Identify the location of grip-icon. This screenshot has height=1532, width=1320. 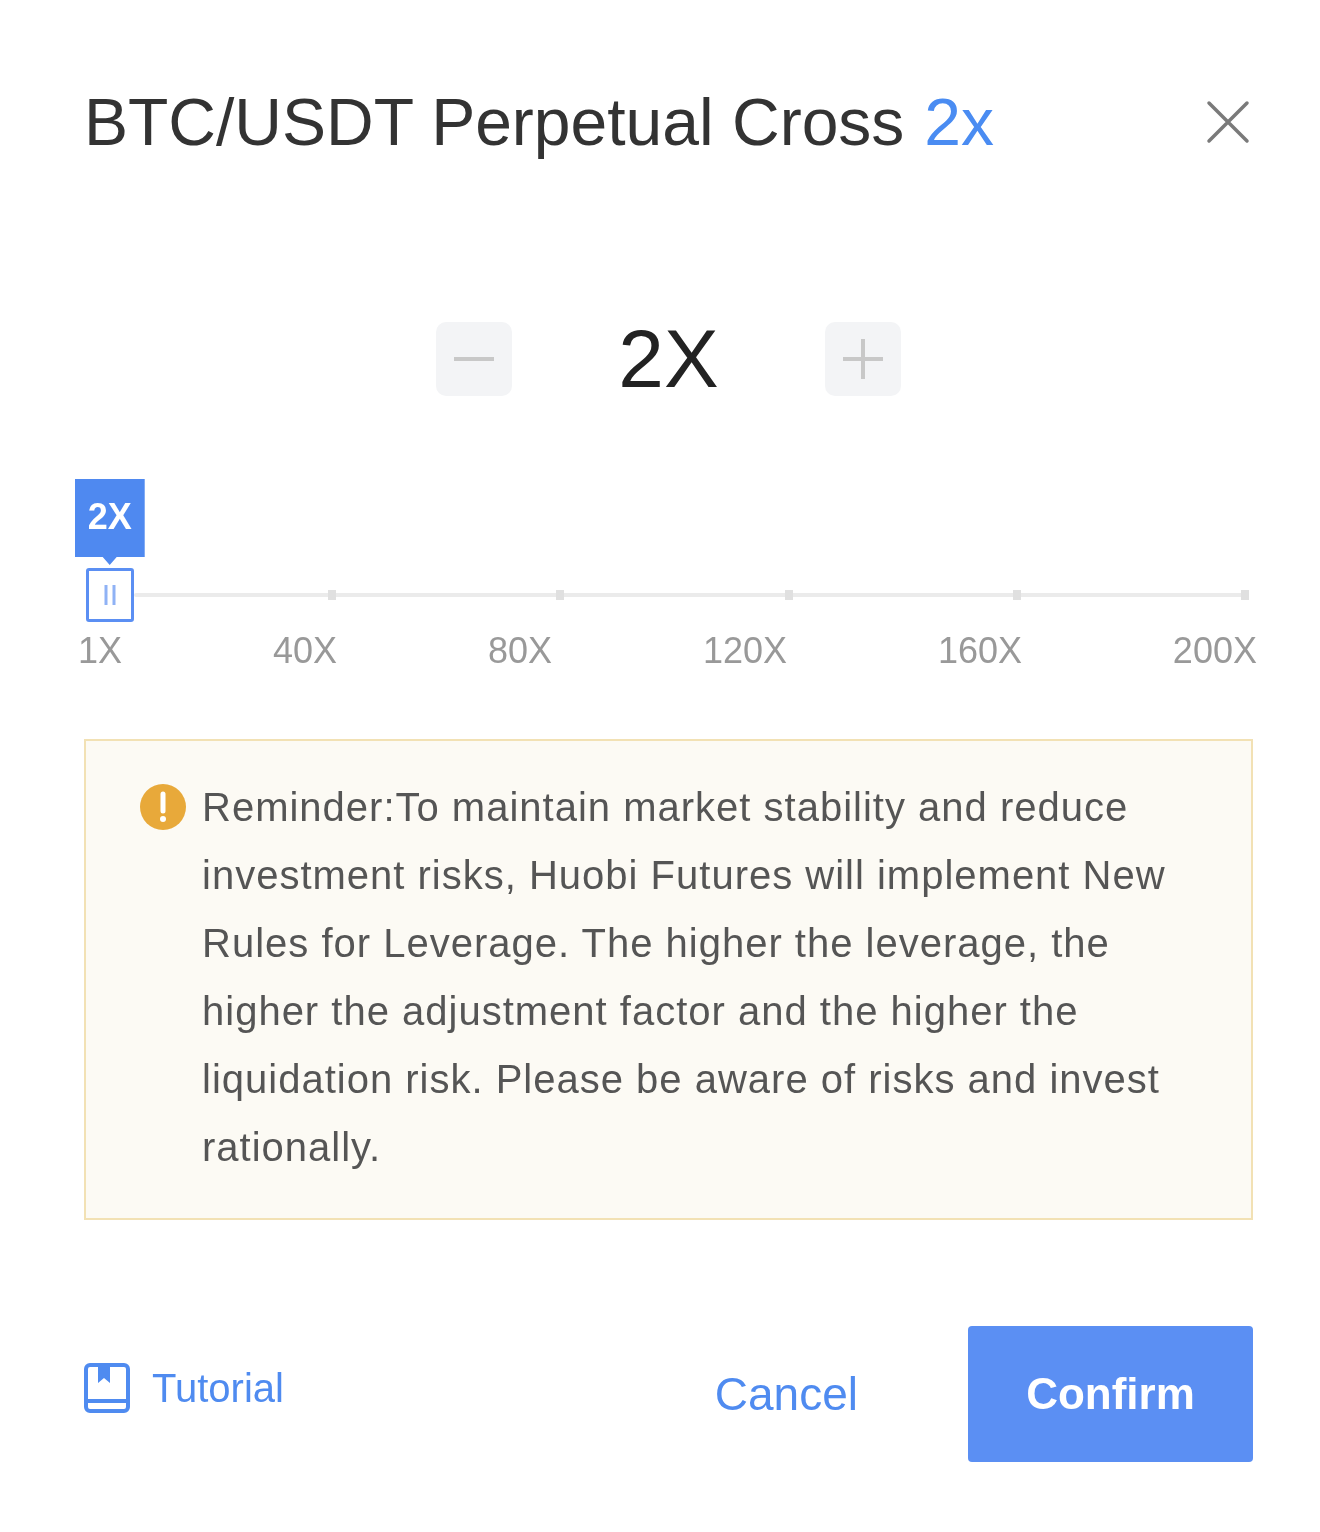
(109, 595).